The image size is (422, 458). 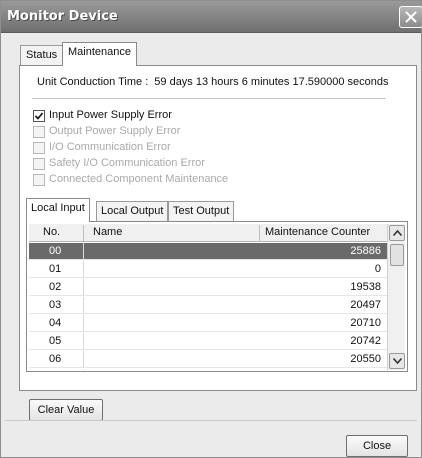 What do you see at coordinates (365, 305) in the screenshot?
I see `row-counter: 20497` at bounding box center [365, 305].